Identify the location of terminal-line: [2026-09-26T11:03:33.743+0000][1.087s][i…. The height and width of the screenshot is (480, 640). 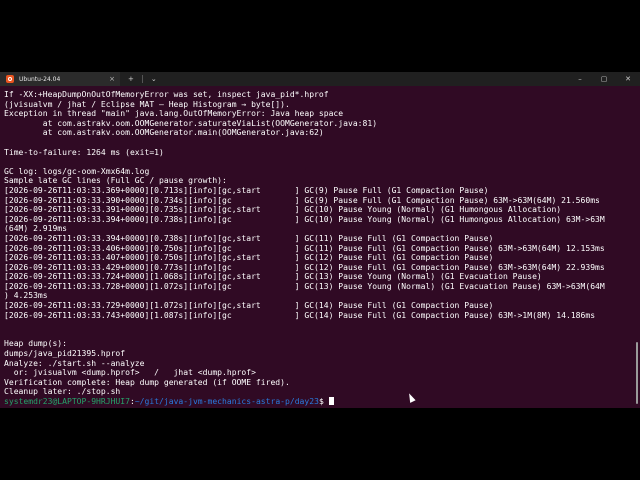
(300, 315).